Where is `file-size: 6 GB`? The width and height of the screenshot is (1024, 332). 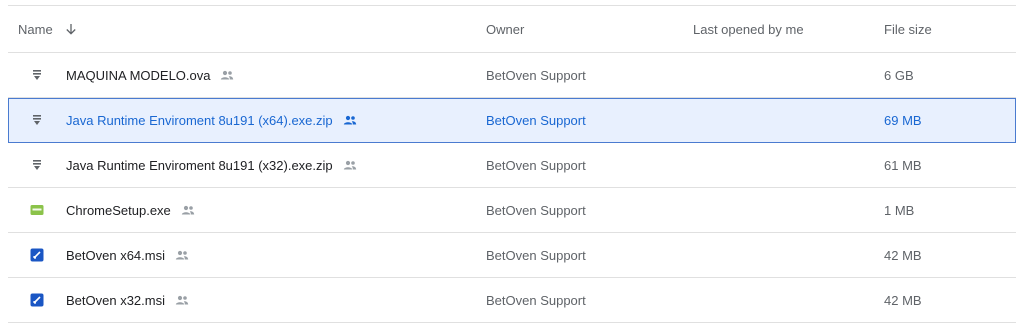 file-size: 6 GB is located at coordinates (899, 75).